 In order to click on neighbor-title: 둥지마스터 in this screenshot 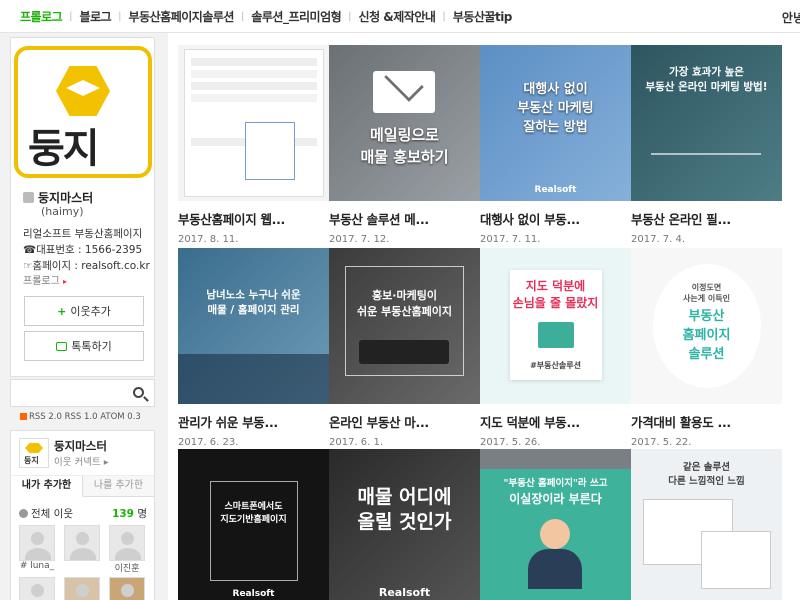, I will do `click(80, 446)`.